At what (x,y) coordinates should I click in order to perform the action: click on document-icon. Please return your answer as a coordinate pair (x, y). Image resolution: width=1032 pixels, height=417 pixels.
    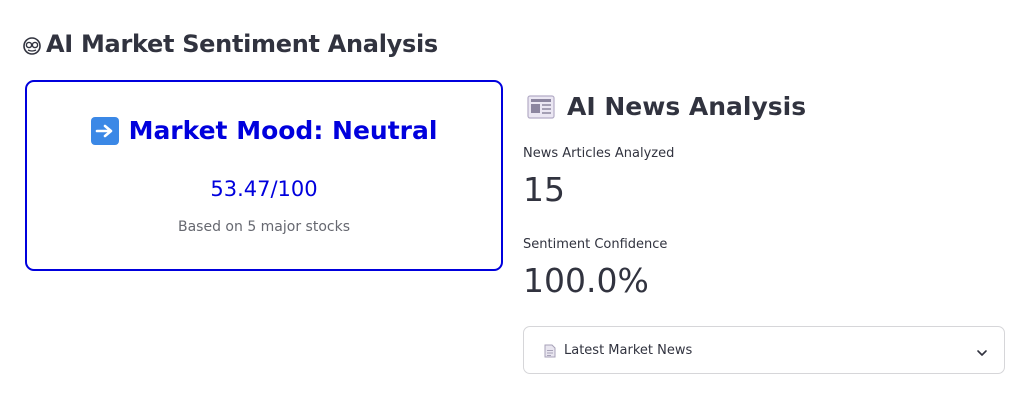
    Looking at the image, I should click on (550, 350).